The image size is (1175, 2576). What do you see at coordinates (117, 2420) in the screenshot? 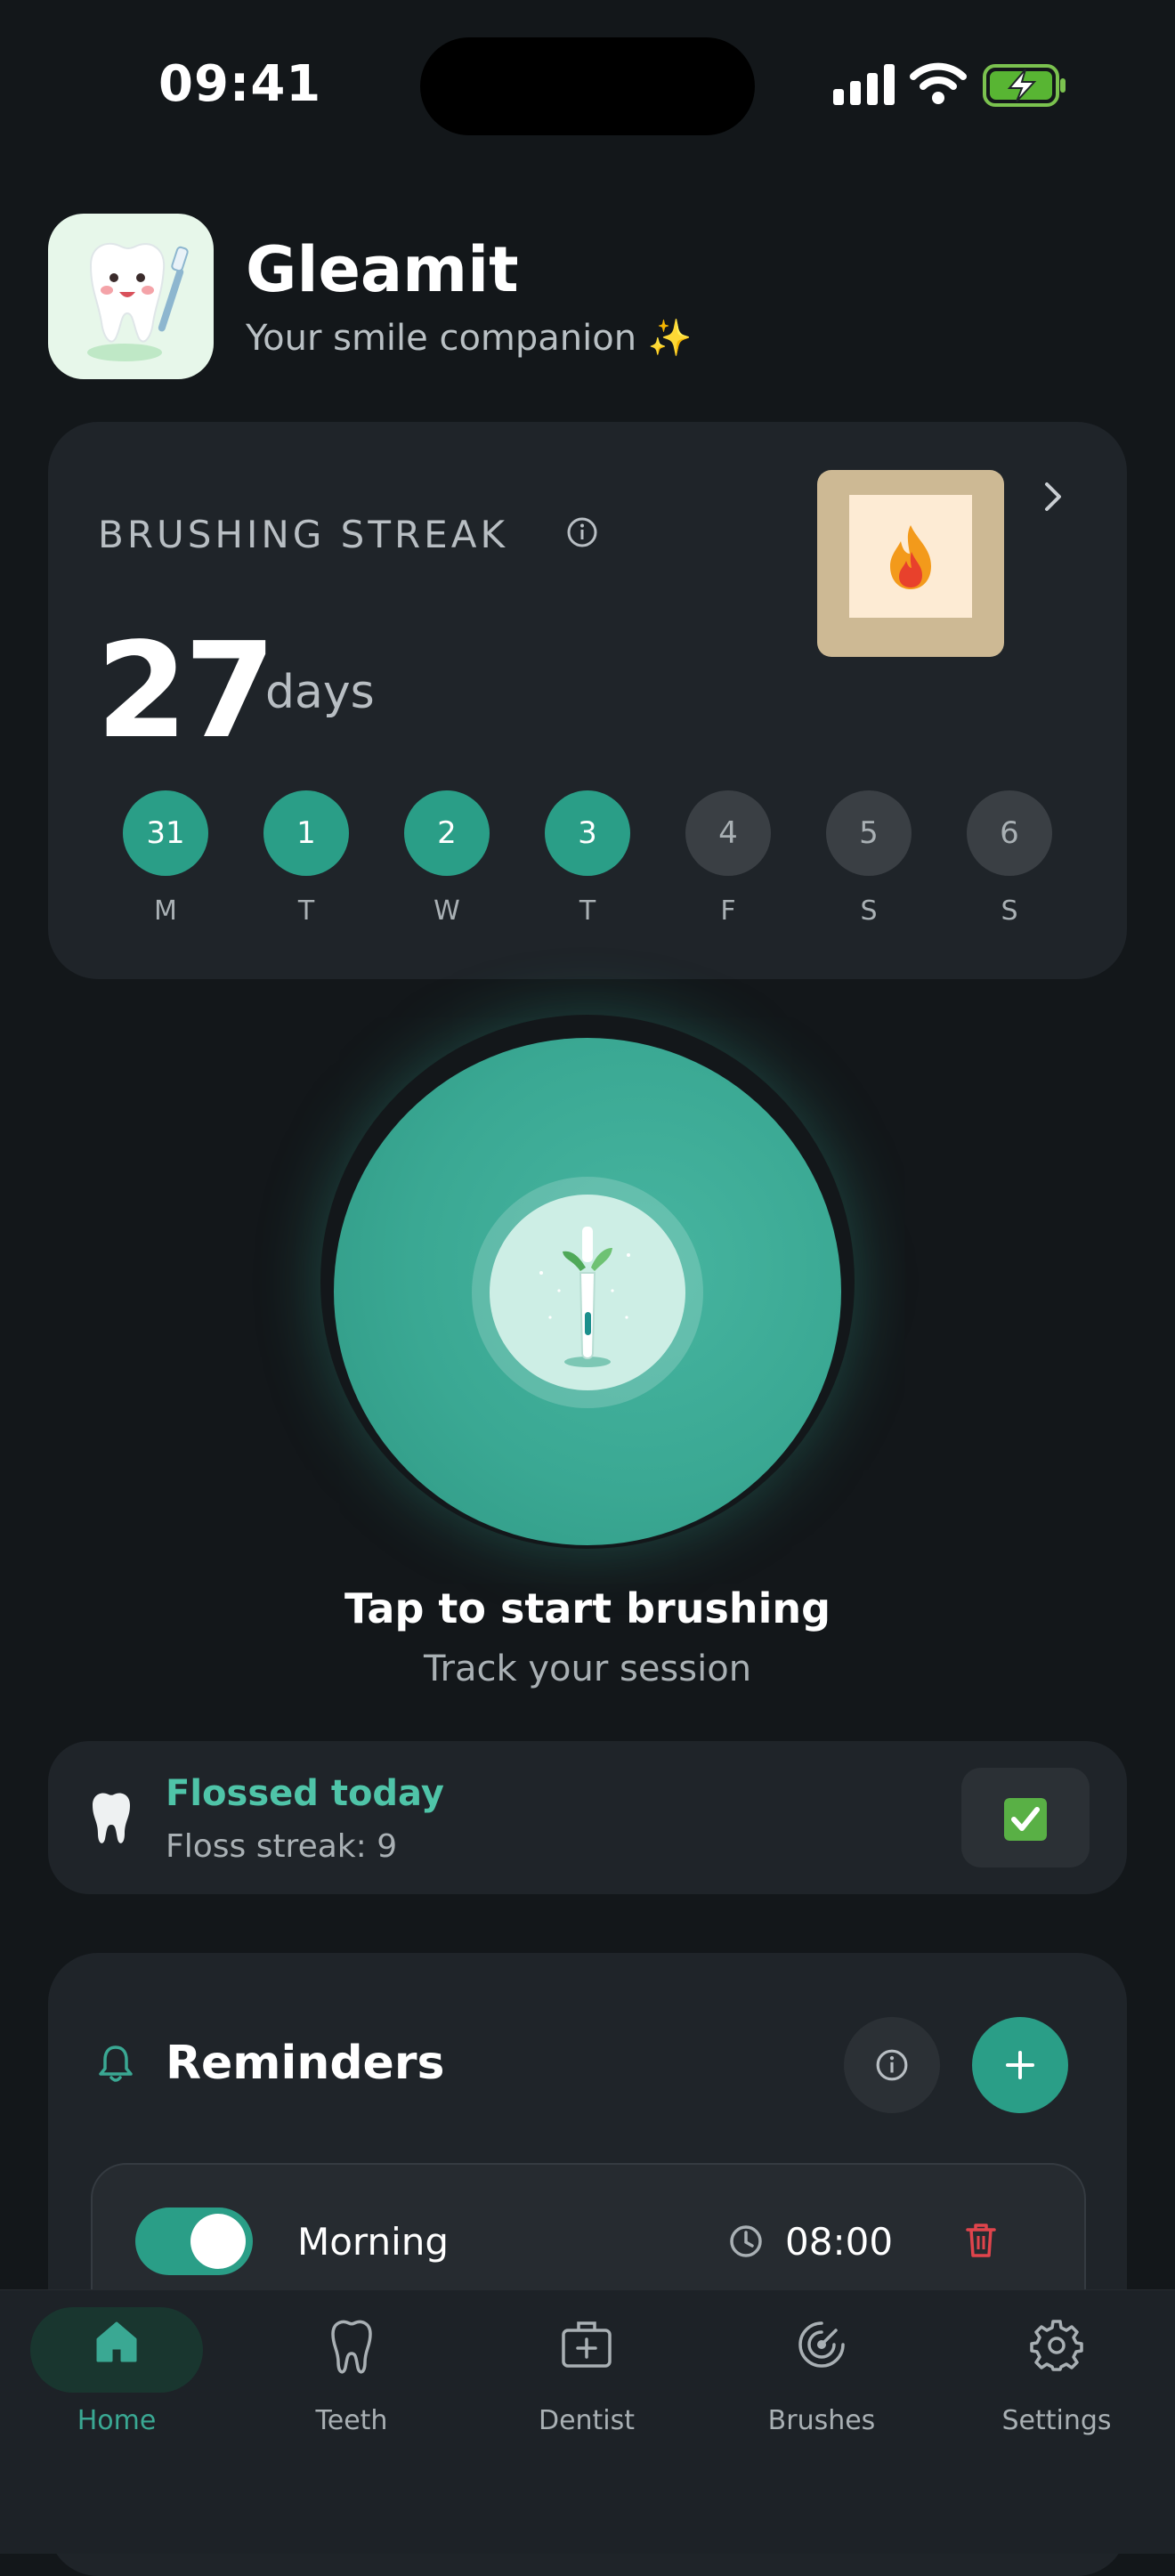
I see `tab-label: Home` at bounding box center [117, 2420].